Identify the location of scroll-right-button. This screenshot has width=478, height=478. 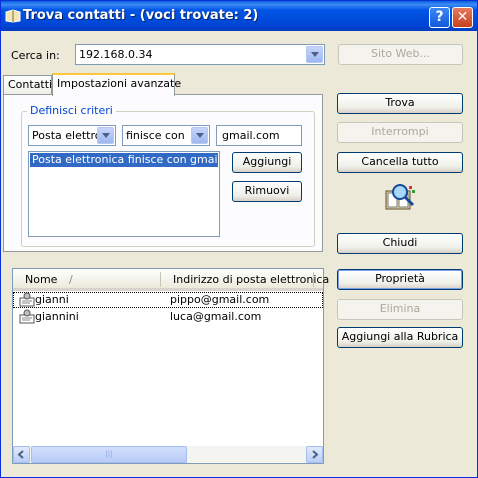
(314, 454).